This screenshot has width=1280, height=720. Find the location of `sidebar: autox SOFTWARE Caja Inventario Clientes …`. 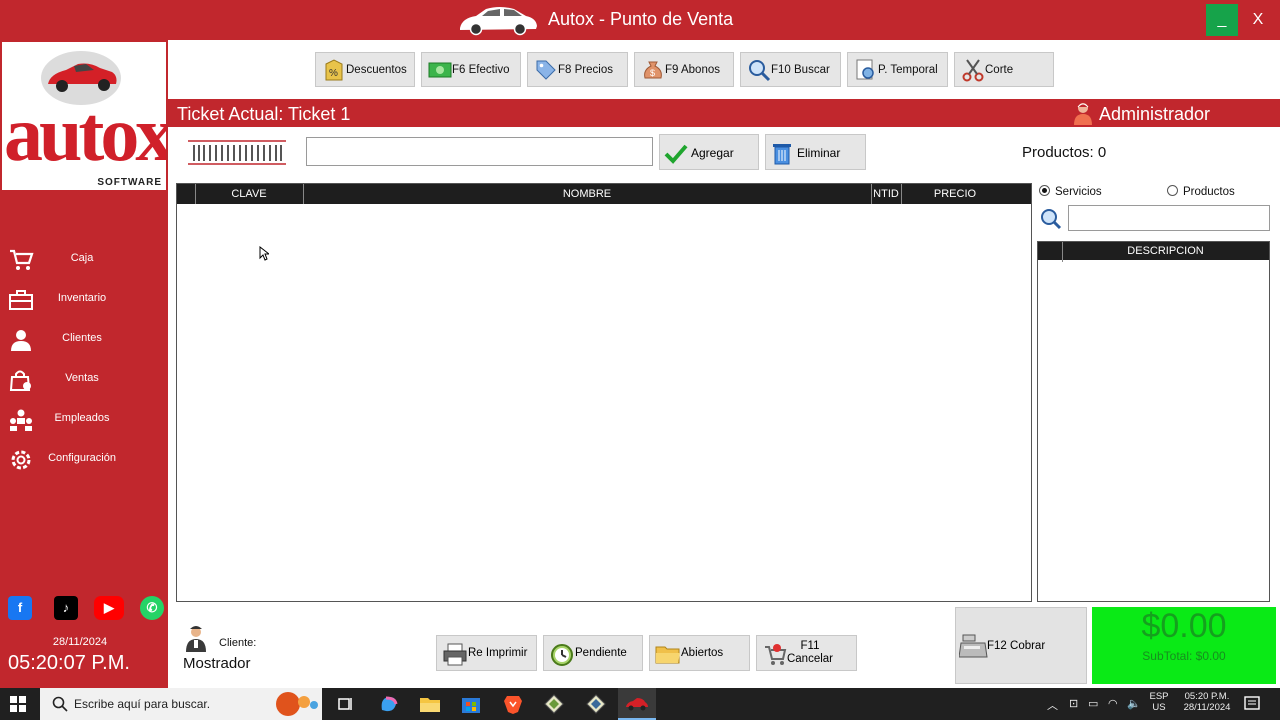

sidebar: autox SOFTWARE Caja Inventario Clientes … is located at coordinates (84, 364).